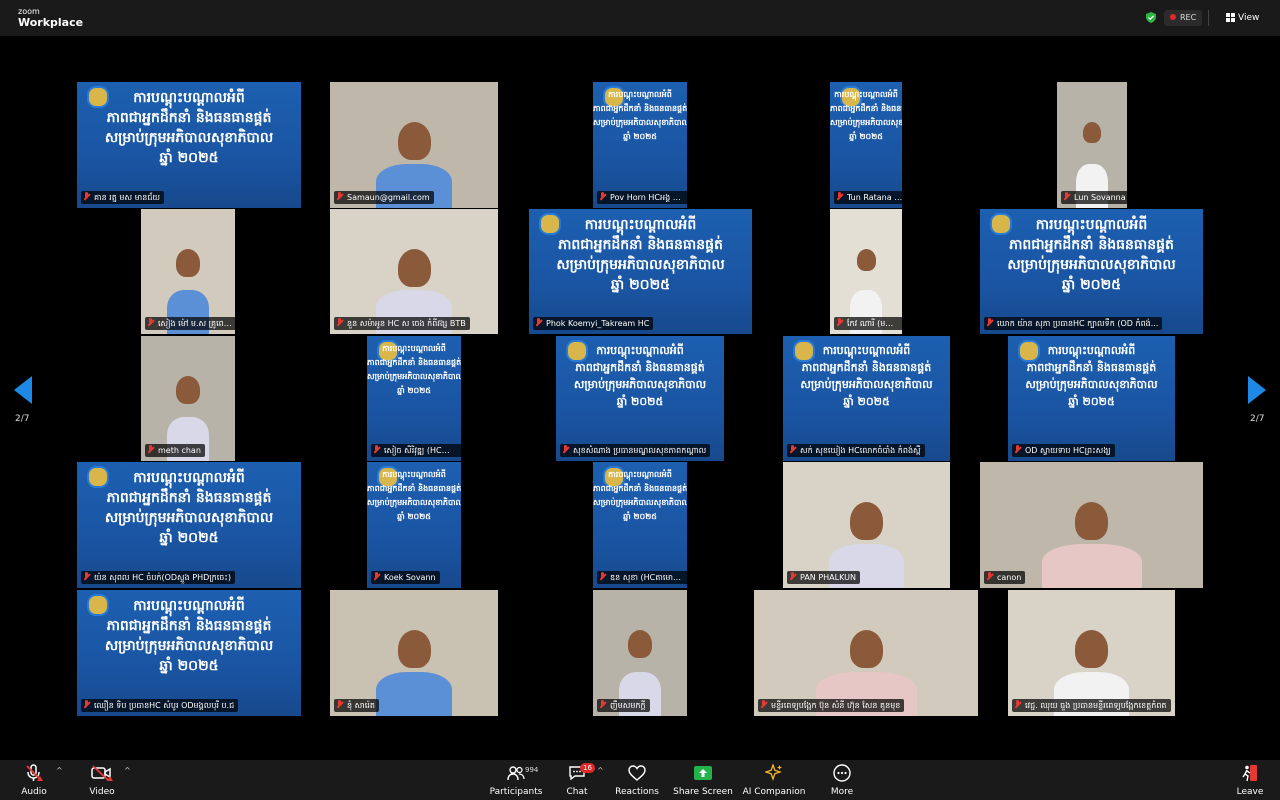 Image resolution: width=1280 pixels, height=800 pixels. I want to click on participant-tile: នួន សម៉ាអូន HC ស ចេង កំពីវង្ស BTB, so click(414, 271).